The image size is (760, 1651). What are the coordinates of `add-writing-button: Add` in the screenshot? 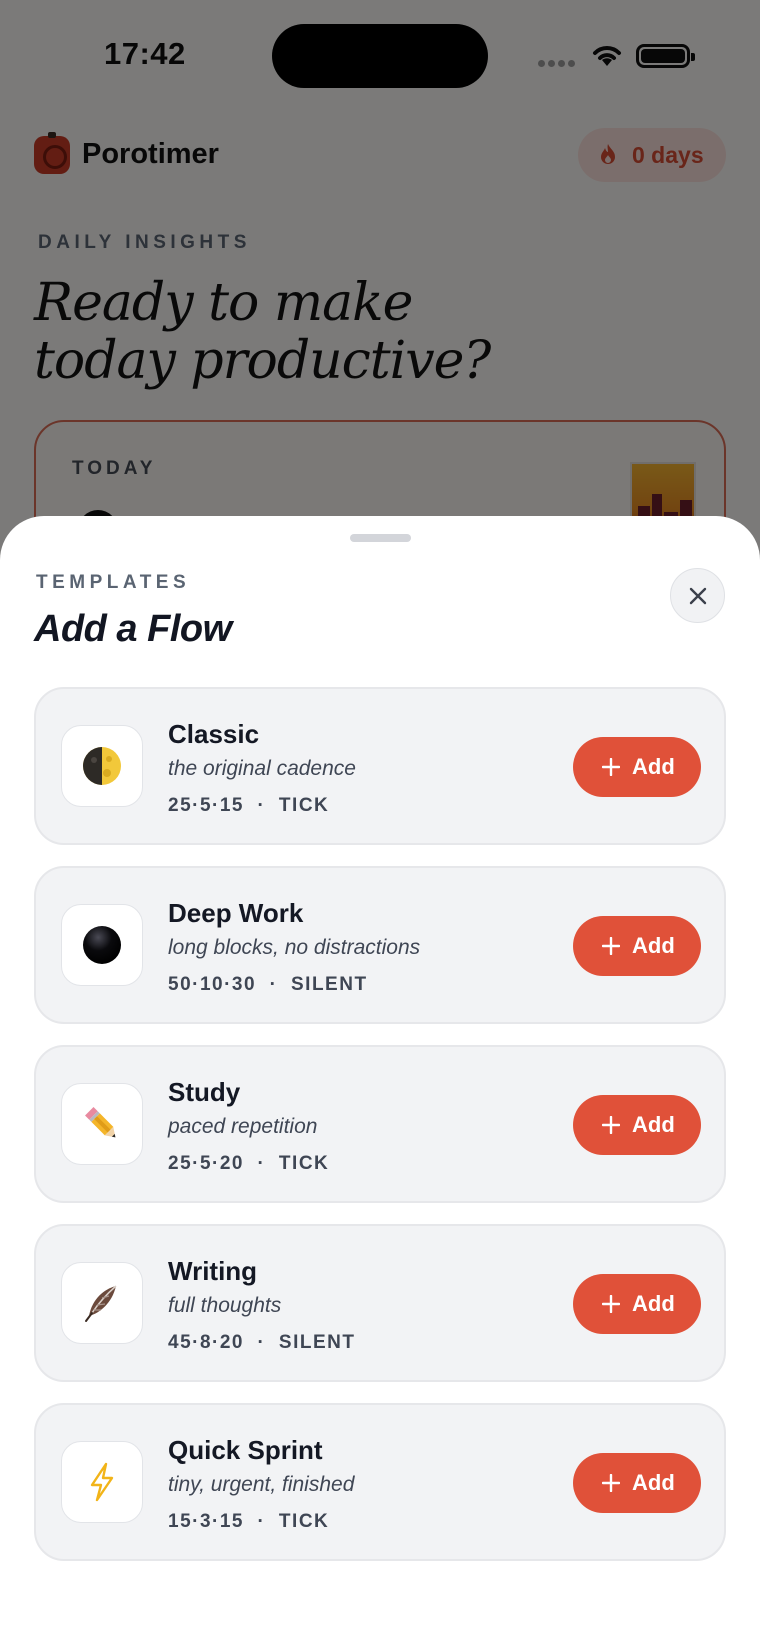 It's located at (637, 1304).